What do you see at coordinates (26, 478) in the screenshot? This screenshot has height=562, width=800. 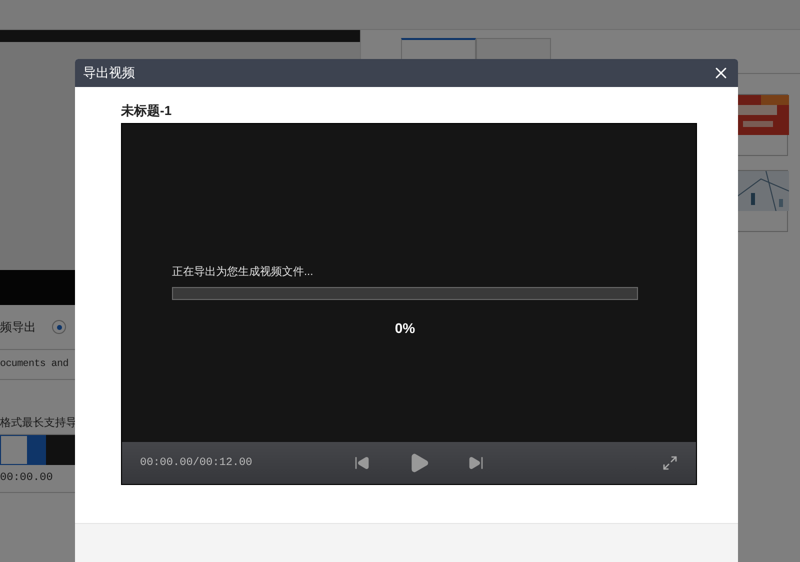 I see `time-text: 00:00.00` at bounding box center [26, 478].